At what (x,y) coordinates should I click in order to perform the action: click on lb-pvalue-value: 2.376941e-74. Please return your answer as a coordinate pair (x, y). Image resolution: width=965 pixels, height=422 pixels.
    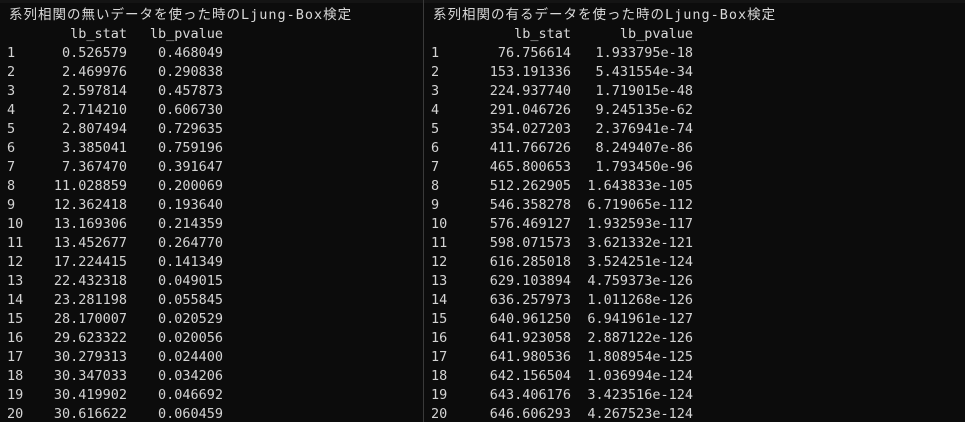
    Looking at the image, I should click on (644, 129).